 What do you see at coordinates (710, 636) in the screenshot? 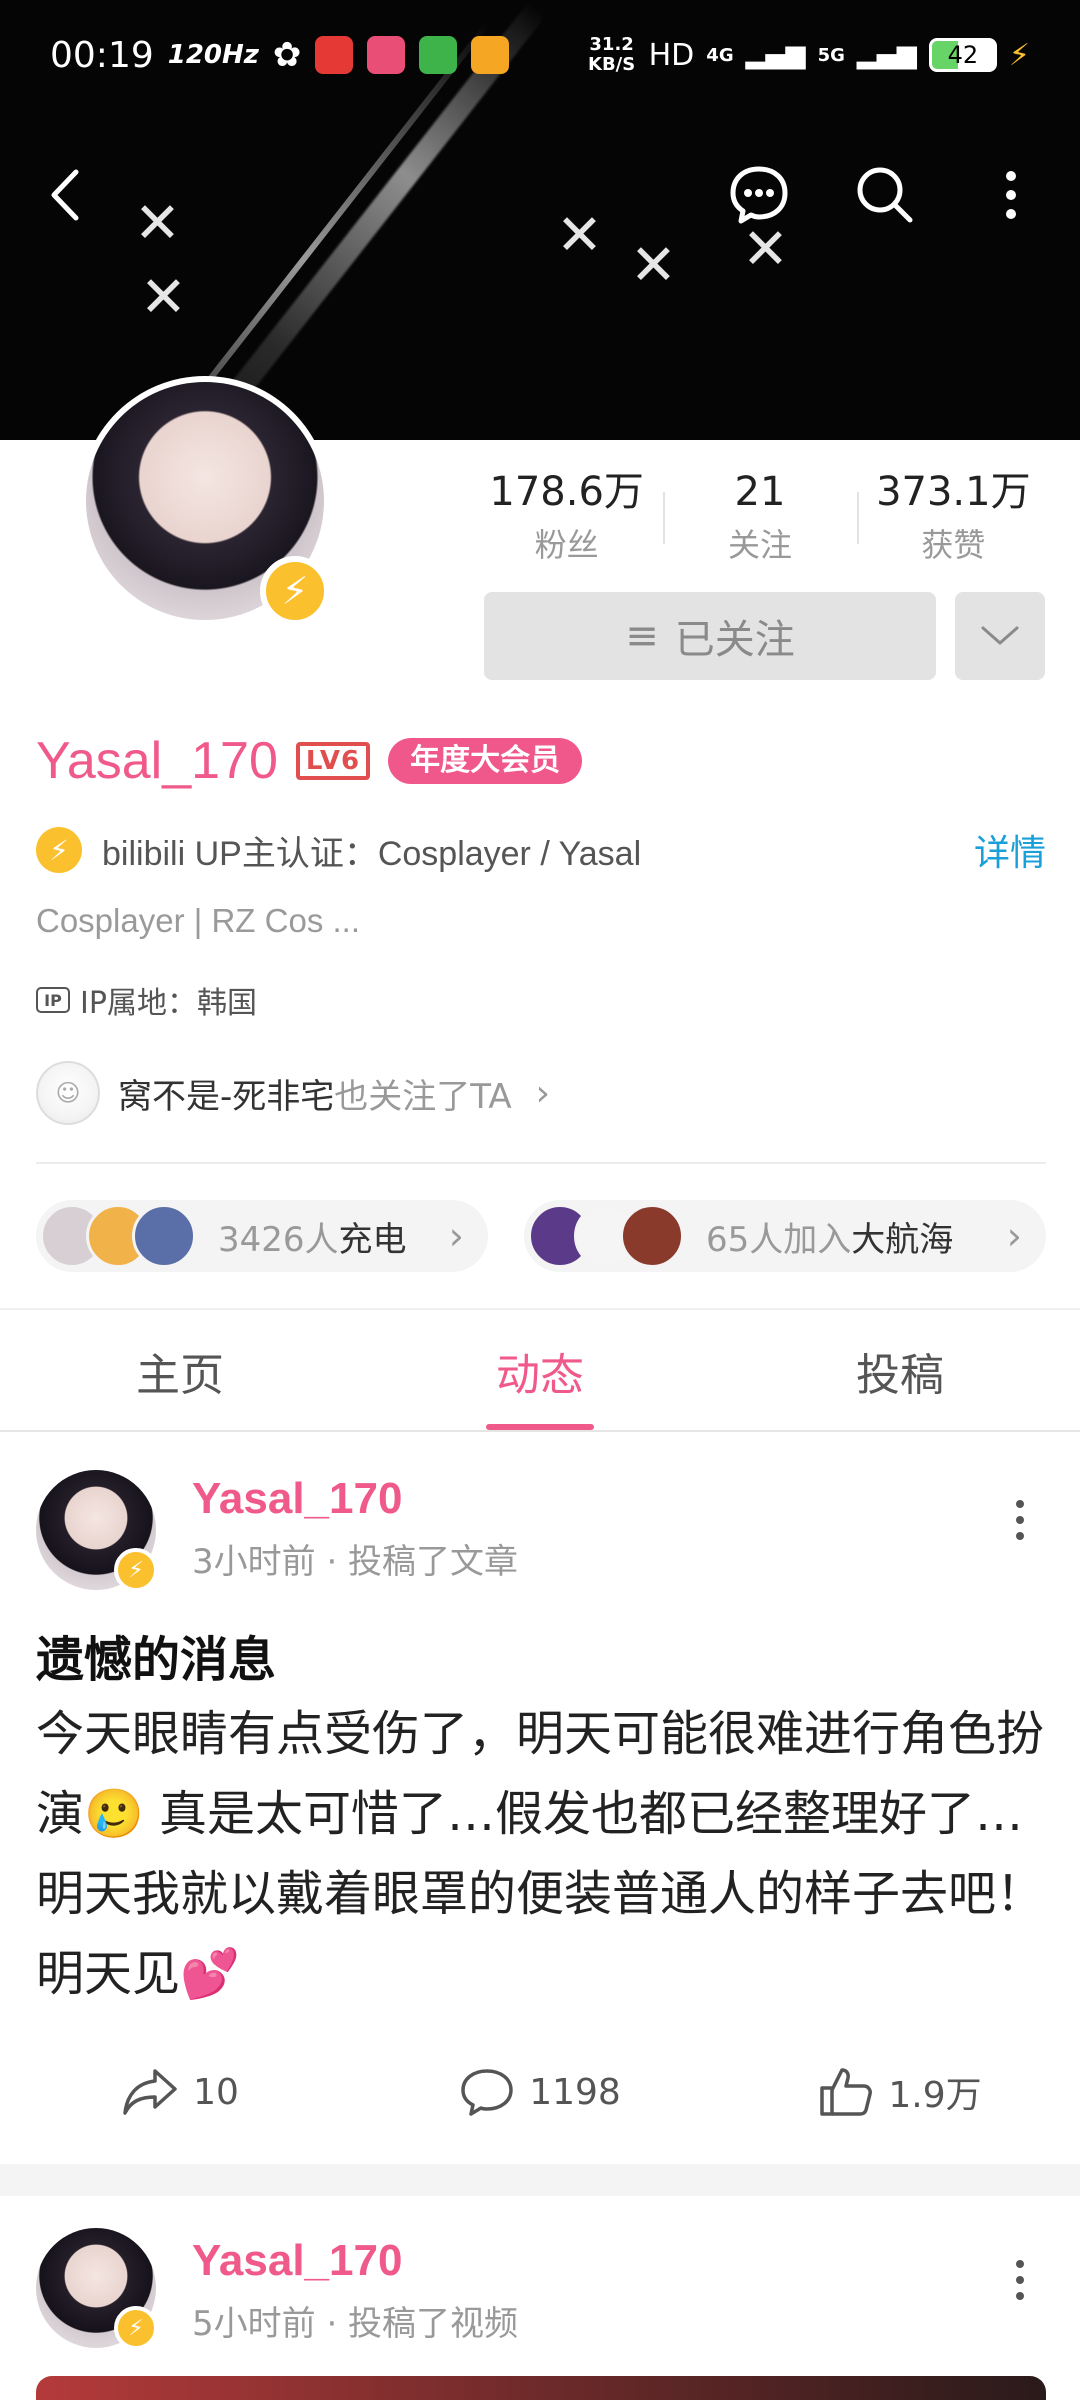
I see `followed-button: ≡ 已关注` at bounding box center [710, 636].